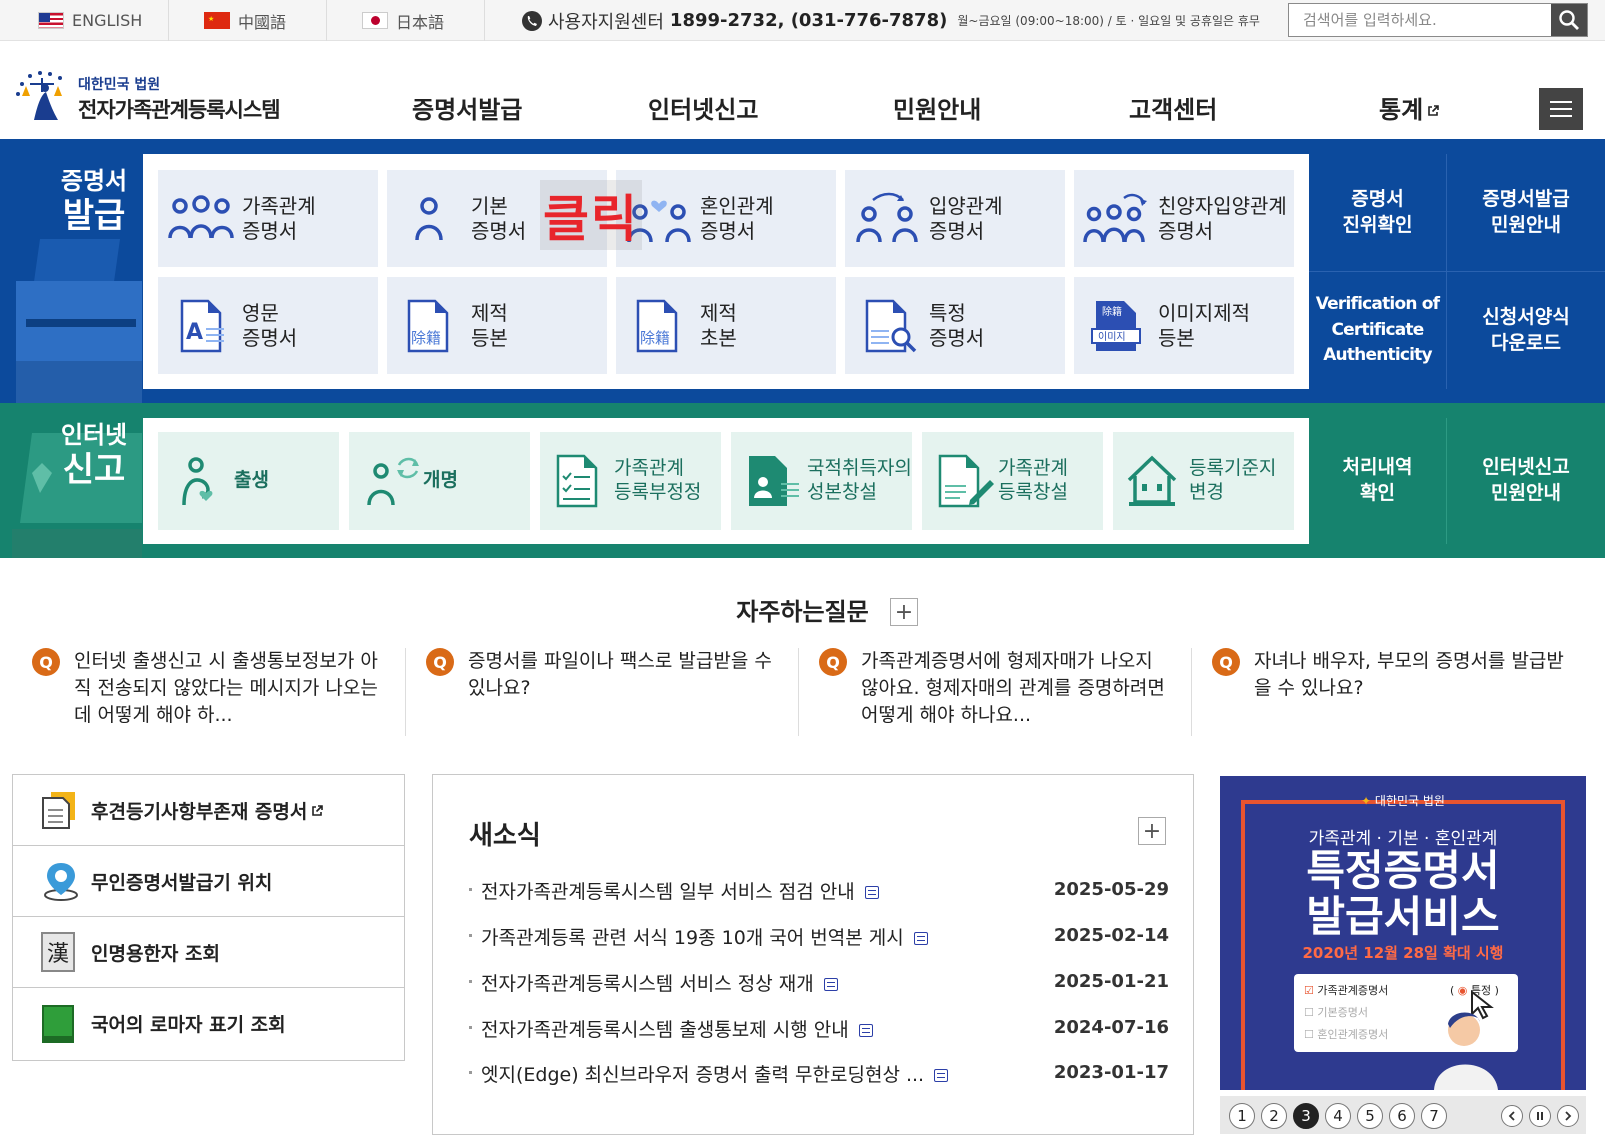 The image size is (1605, 1139). Describe the element at coordinates (1338, 1116) in the screenshot. I see `banner-page-button: 4` at that location.